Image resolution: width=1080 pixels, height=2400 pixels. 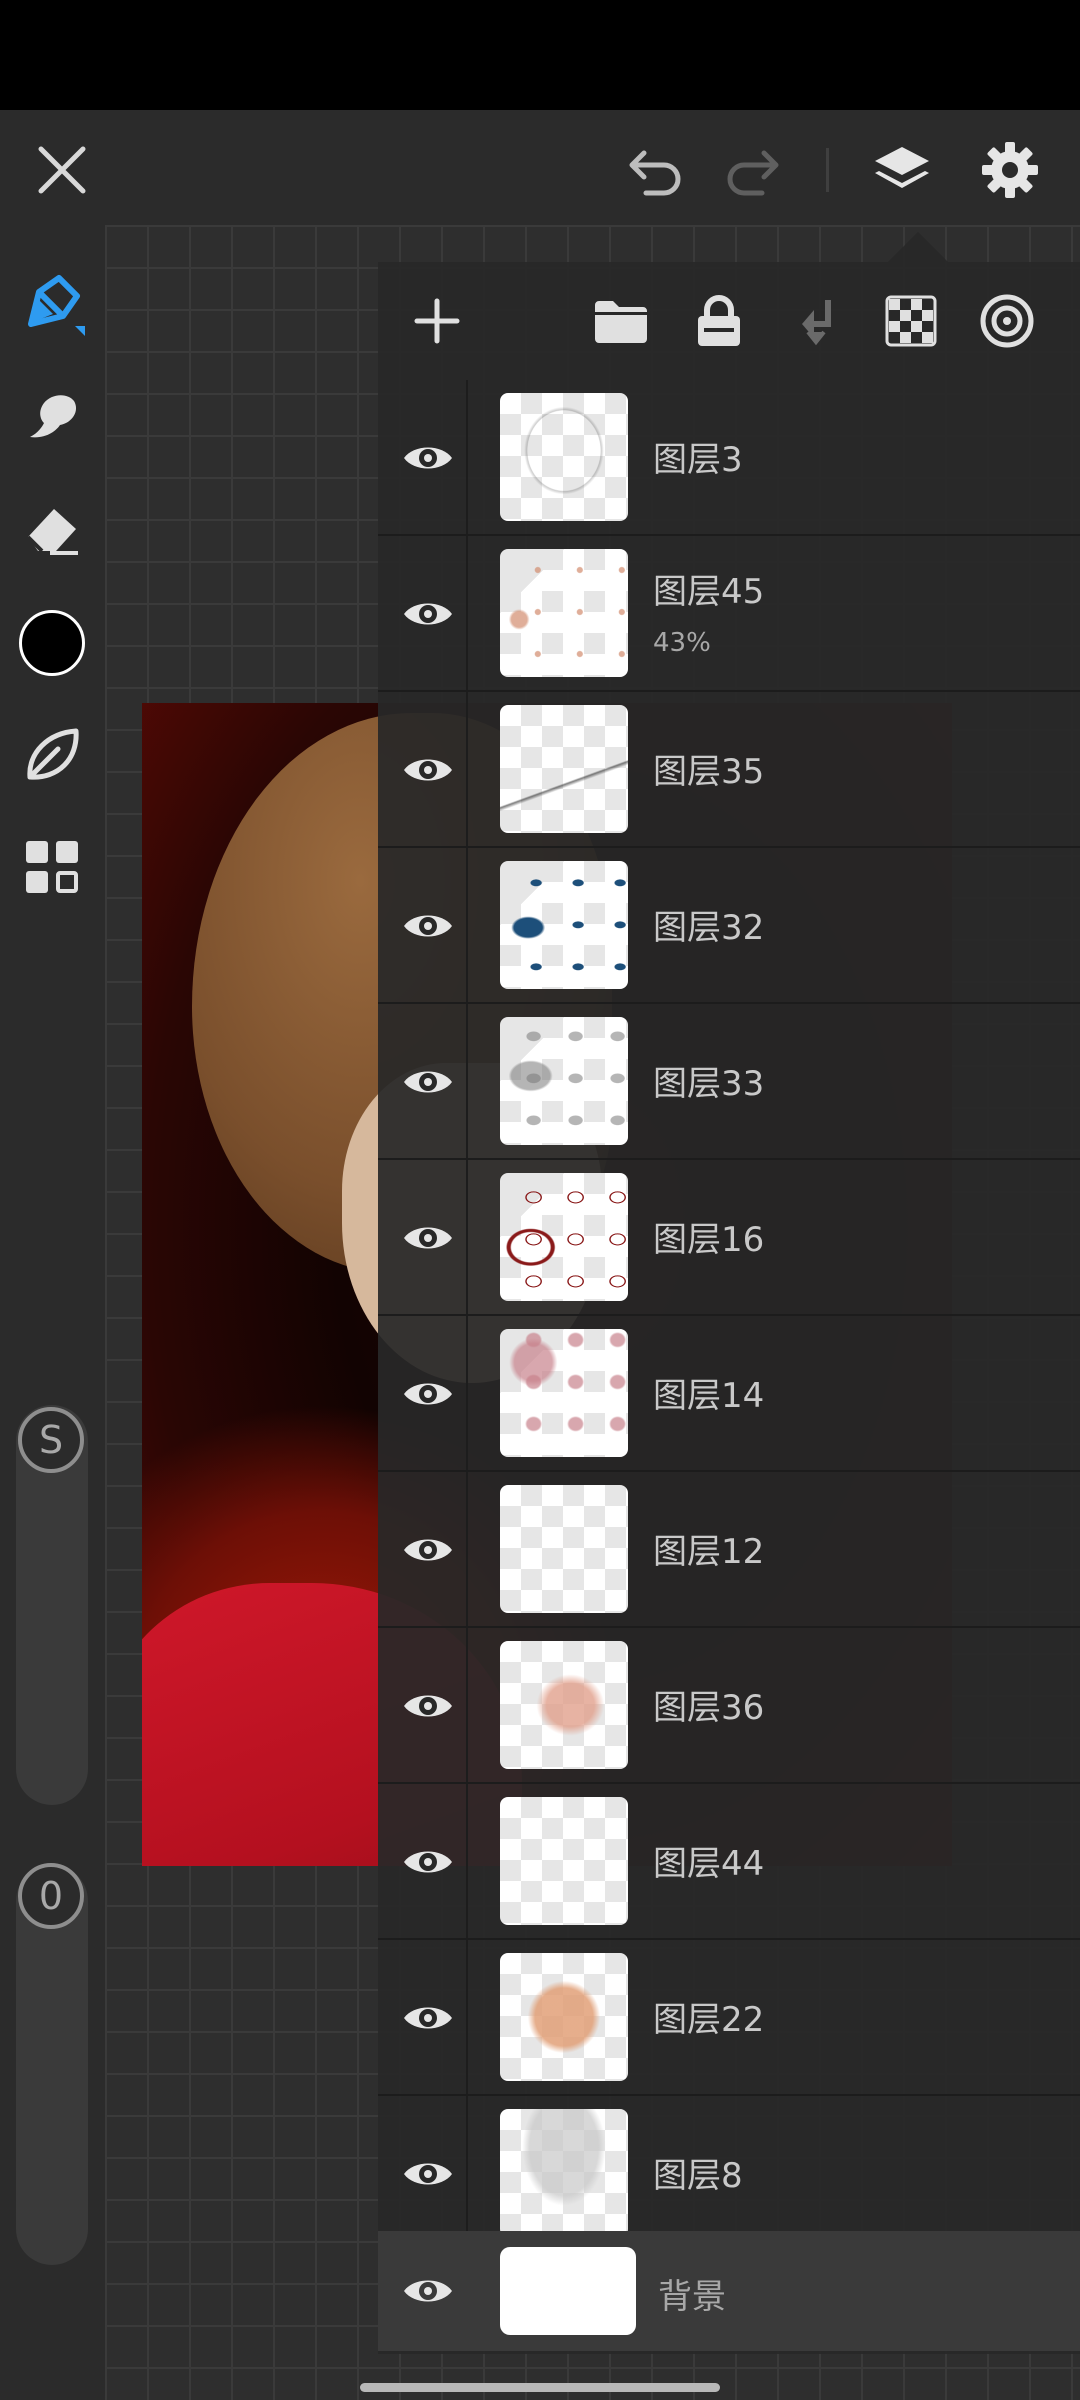 I want to click on material-tool, so click(x=52, y=867).